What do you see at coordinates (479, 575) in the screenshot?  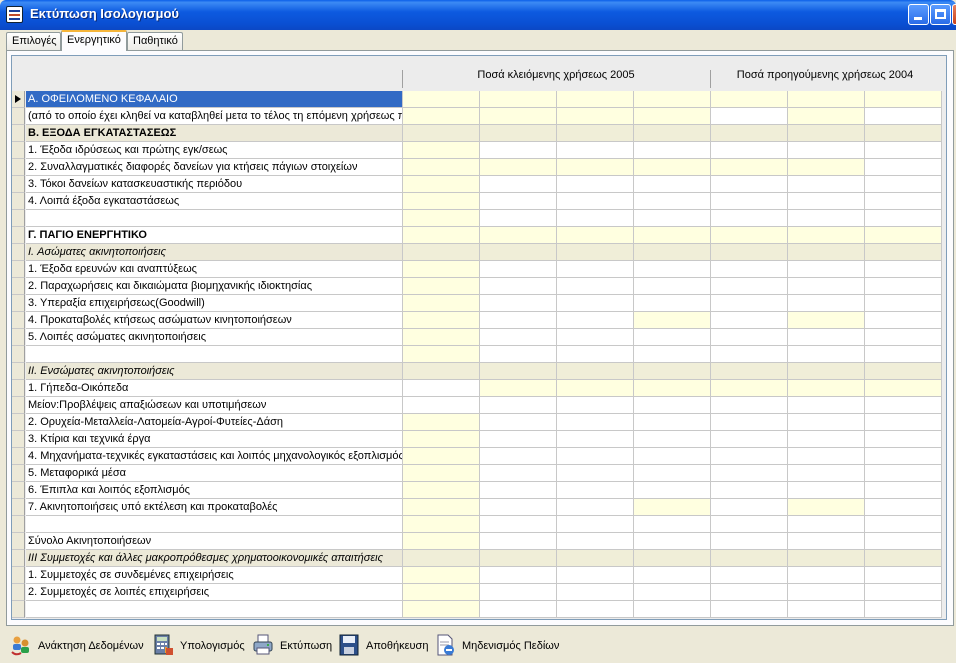 I see `table-row: 1. Συμμετοχές σε συνδεμένες επιχειρήσεις` at bounding box center [479, 575].